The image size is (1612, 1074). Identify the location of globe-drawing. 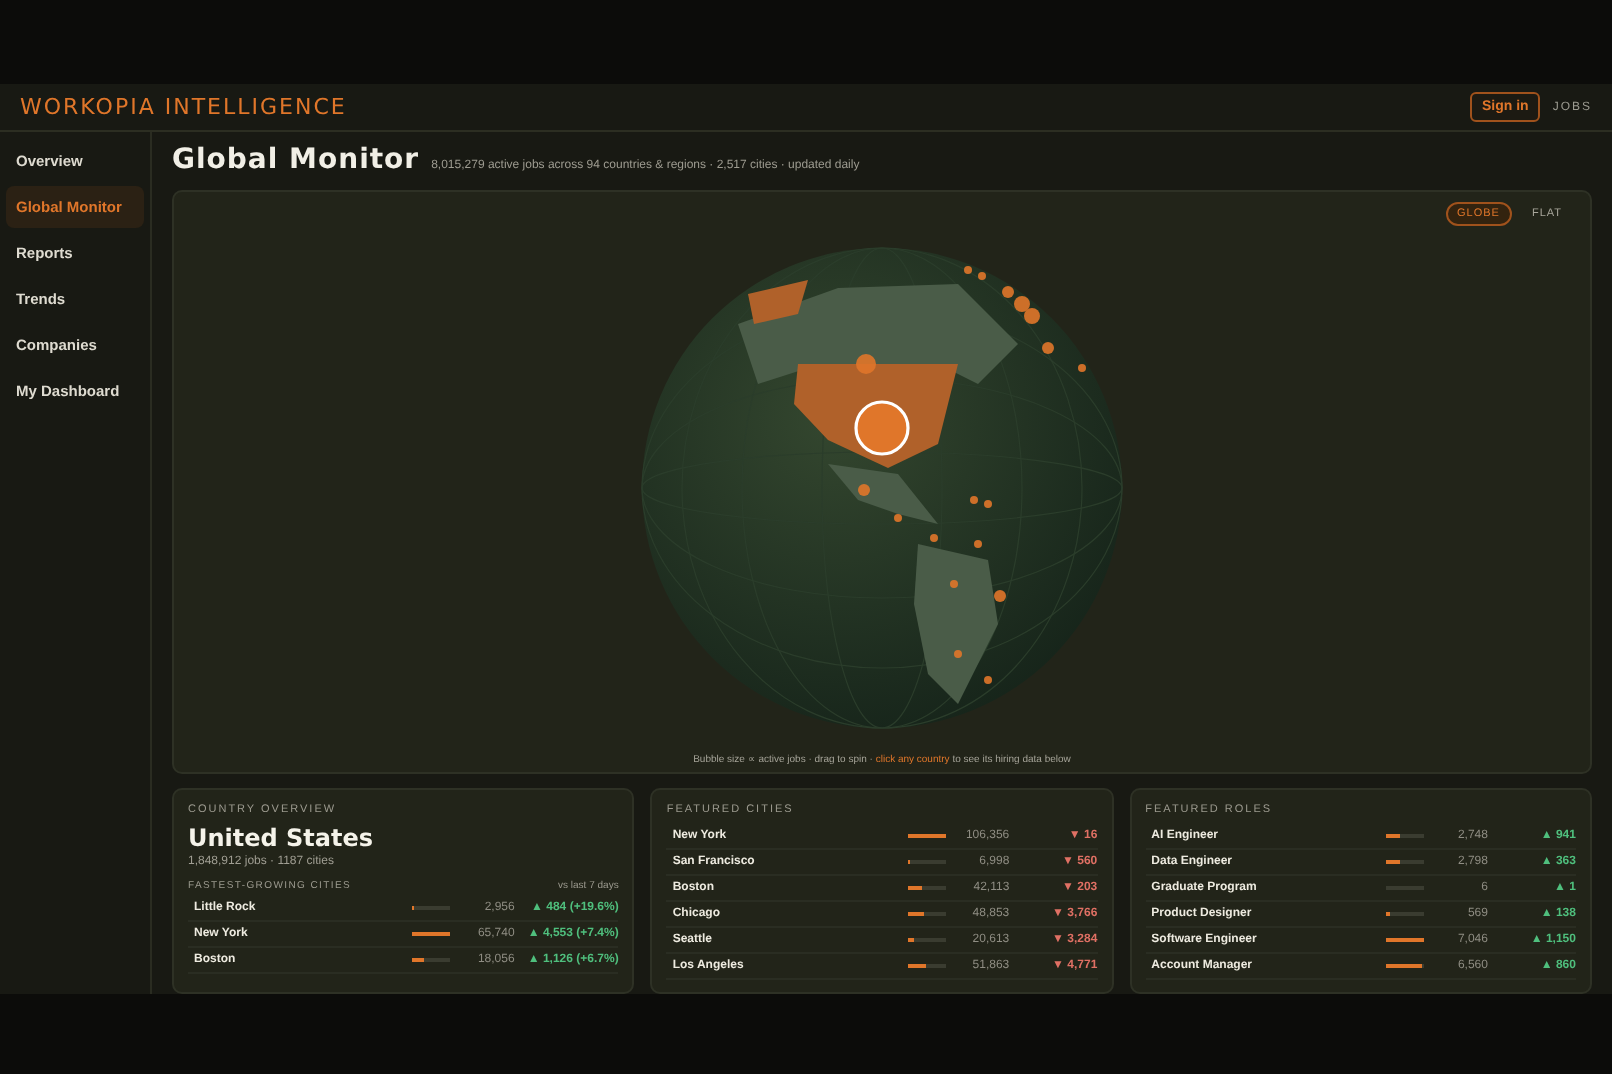
(882, 488).